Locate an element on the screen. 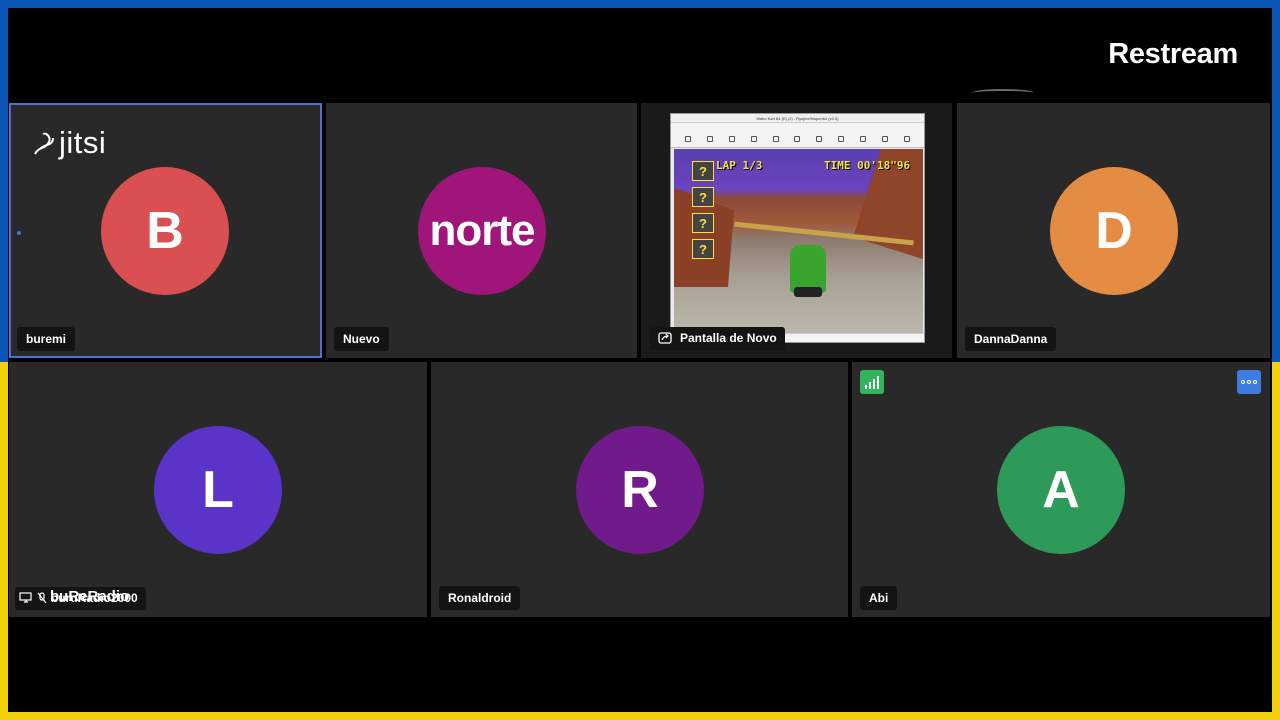 Image resolution: width=1280 pixels, height=720 pixels. participant-name-tag: buruRadio2000 buReRadio is located at coordinates (80, 598).